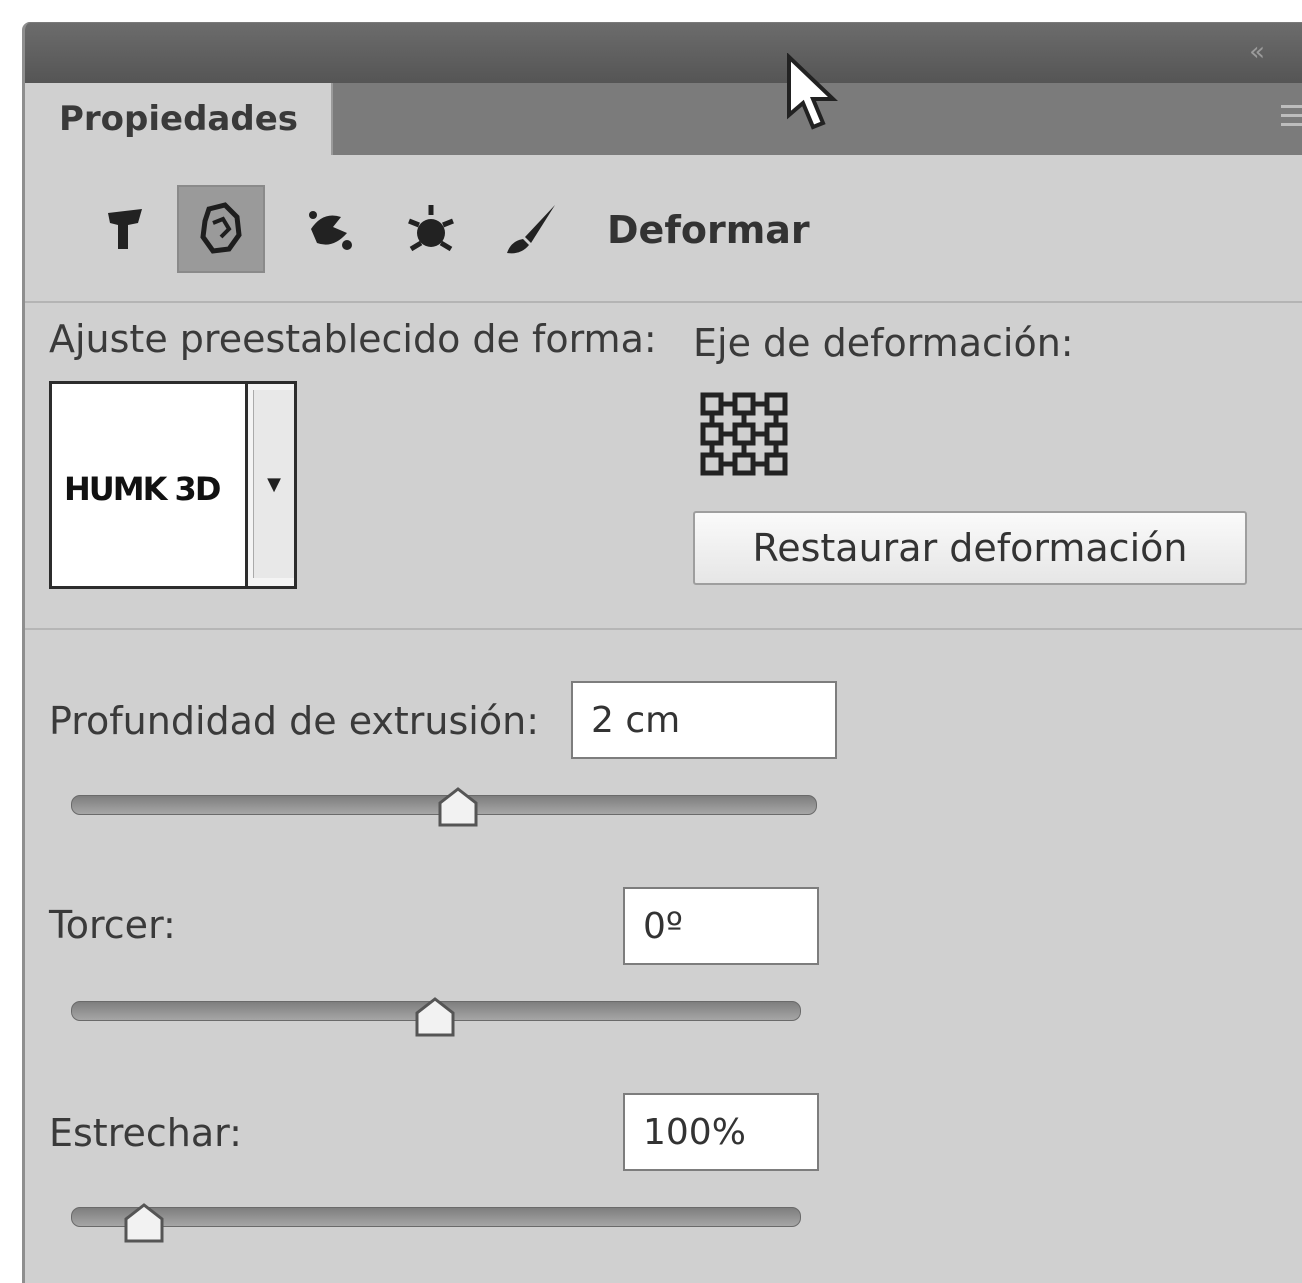 The height and width of the screenshot is (1283, 1302). What do you see at coordinates (704, 720) in the screenshot?
I see `extrusion-depth-input: 2 cm` at bounding box center [704, 720].